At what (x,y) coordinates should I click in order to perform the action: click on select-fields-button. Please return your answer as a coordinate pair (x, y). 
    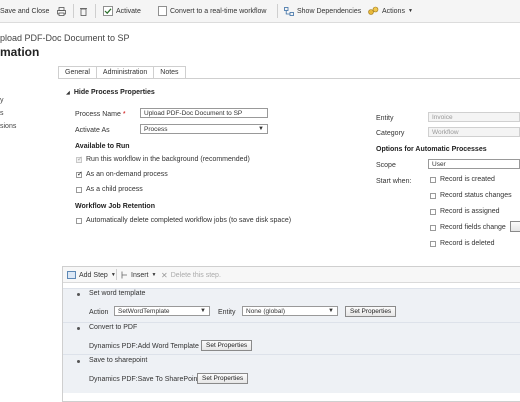
    Looking at the image, I should click on (515, 226).